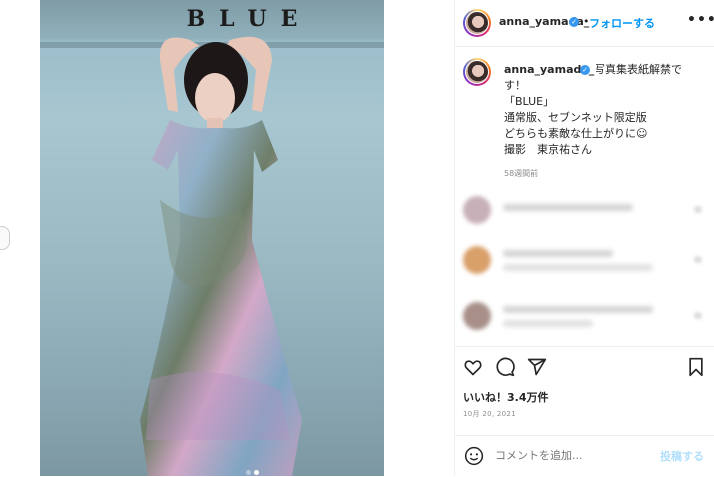 Image resolution: width=714 pixels, height=477 pixels. I want to click on comment-icon, so click(505, 367).